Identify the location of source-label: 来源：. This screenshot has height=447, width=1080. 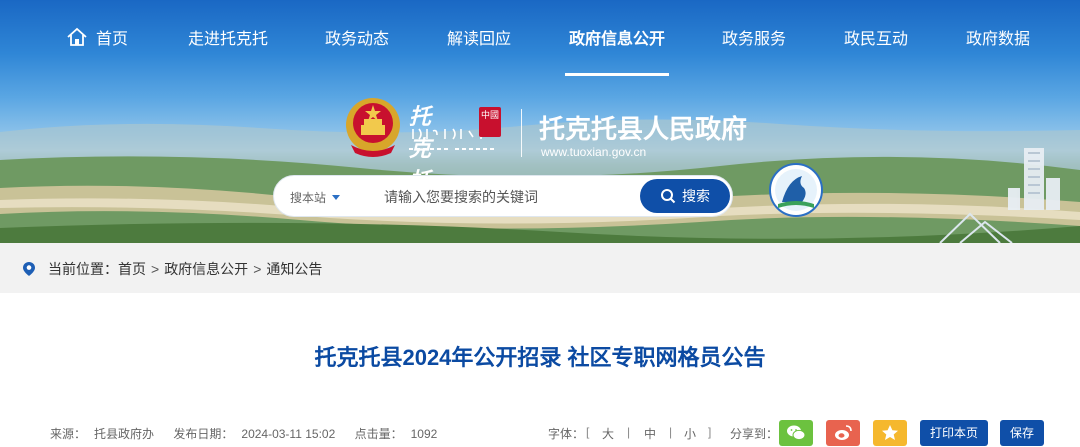
(68, 434).